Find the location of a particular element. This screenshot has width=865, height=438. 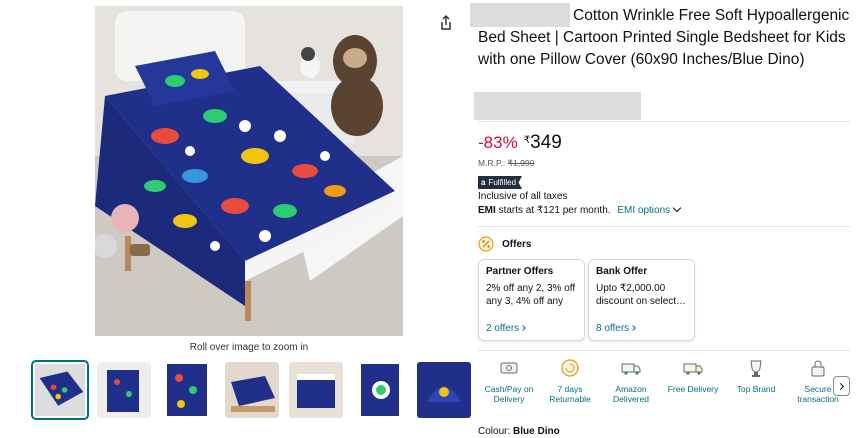

offers-header: Offers is located at coordinates (504, 244).